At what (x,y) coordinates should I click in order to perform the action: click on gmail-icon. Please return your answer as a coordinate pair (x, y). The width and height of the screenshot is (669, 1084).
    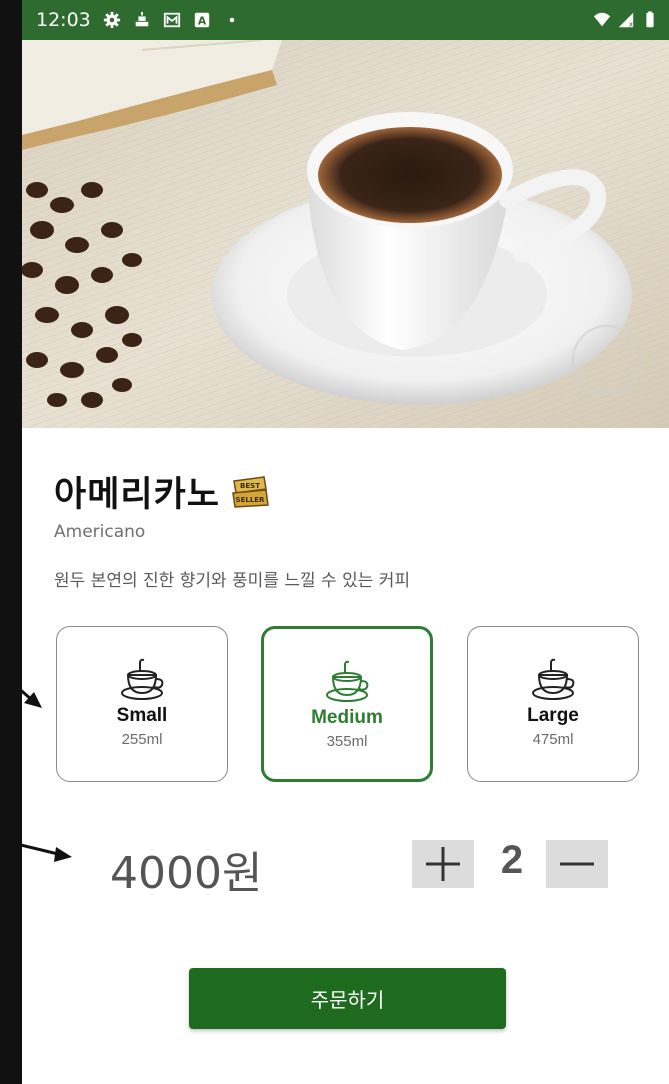
    Looking at the image, I should click on (171, 20).